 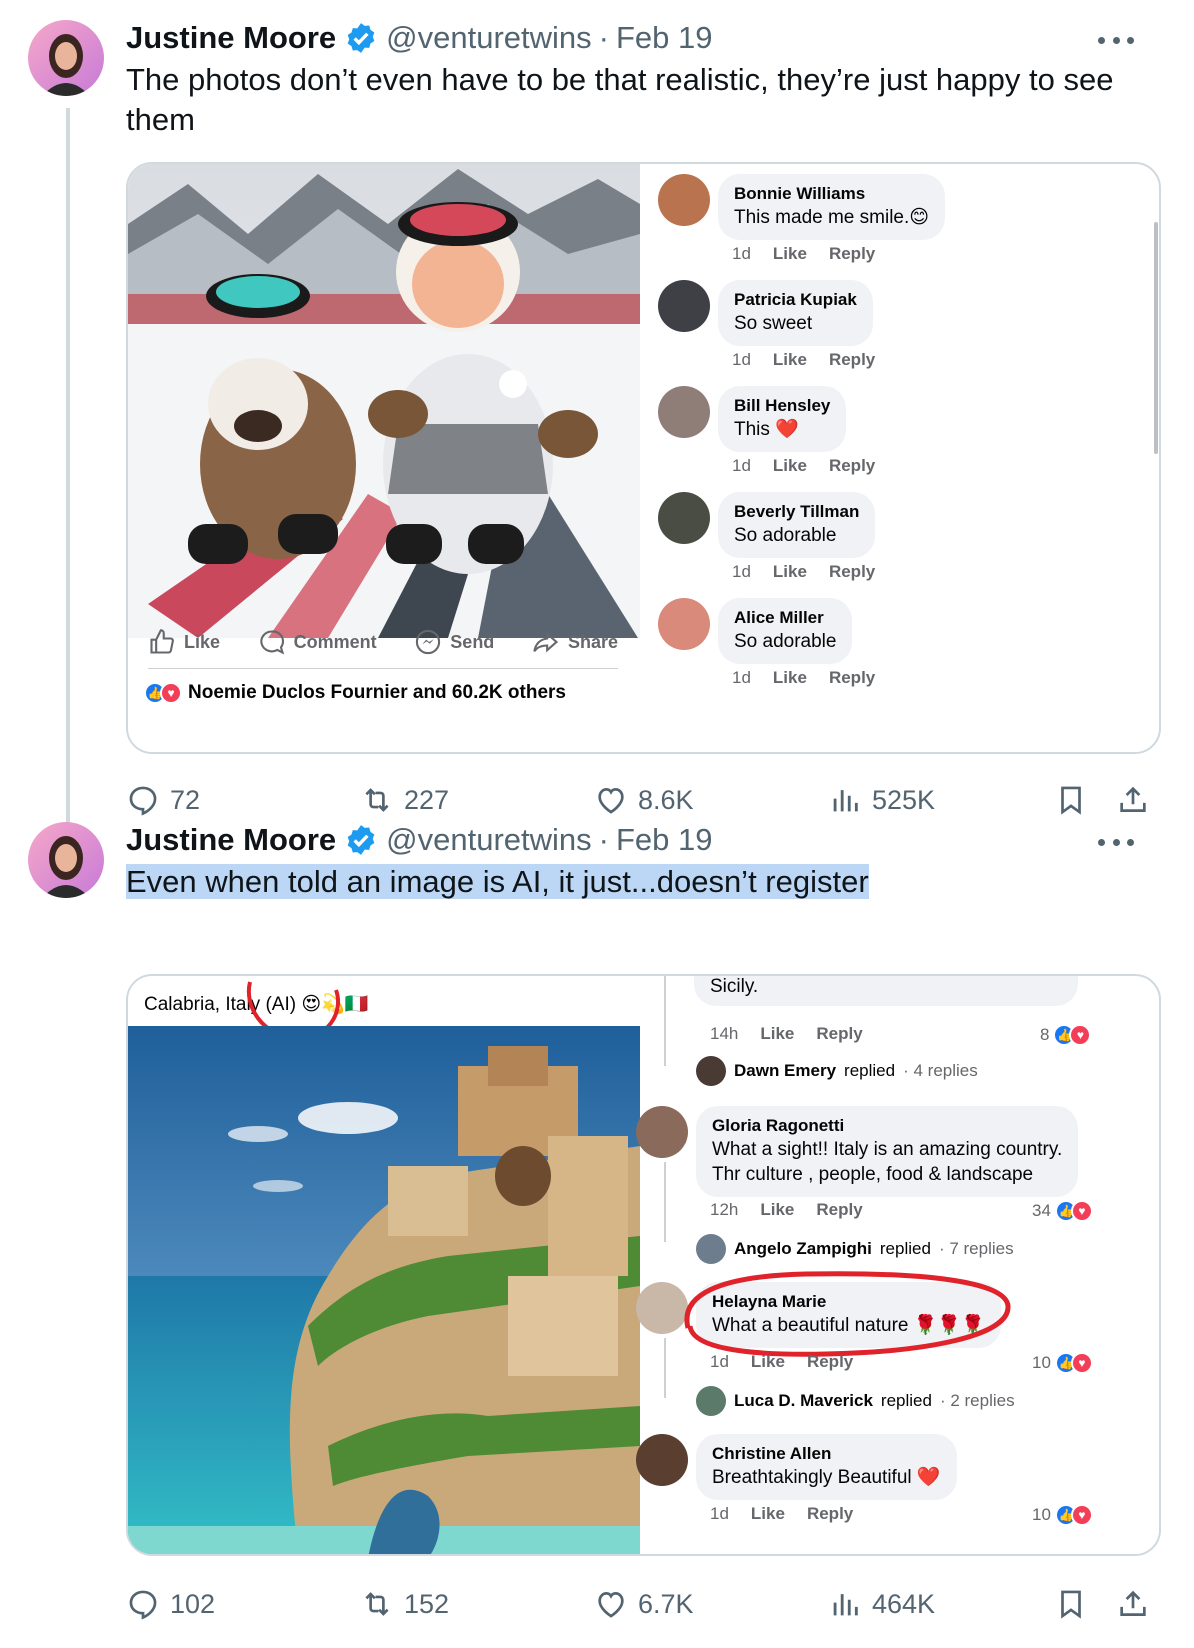 What do you see at coordinates (665, 1202) in the screenshot?
I see `thread-connector` at bounding box center [665, 1202].